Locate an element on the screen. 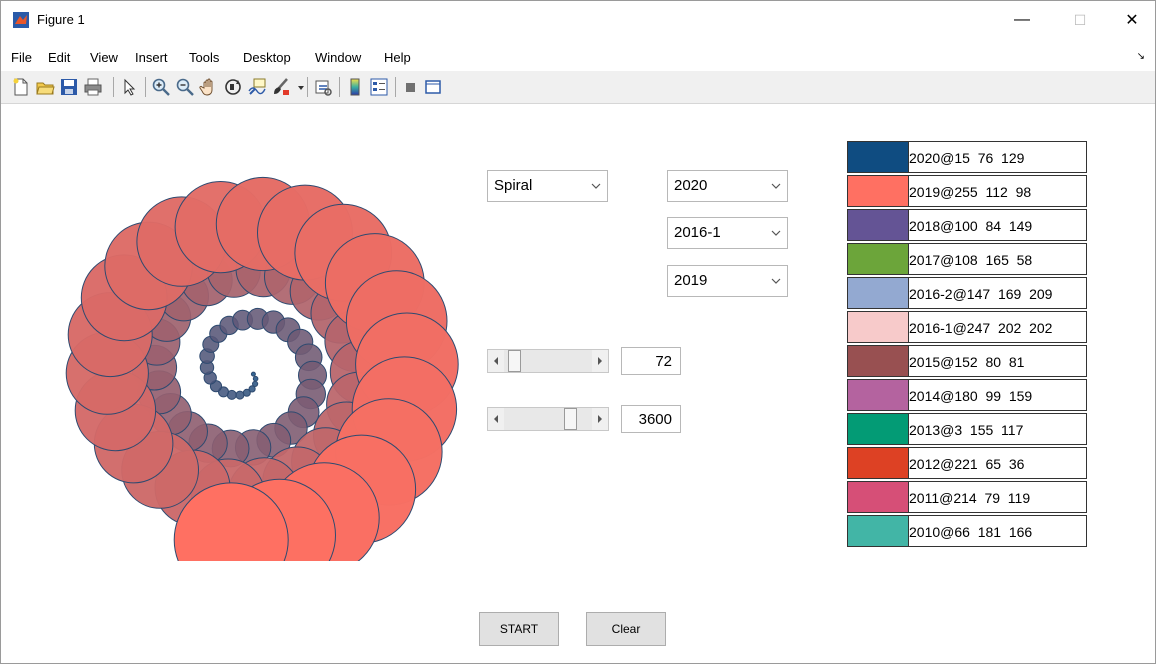 The height and width of the screenshot is (664, 1156). maximize-button: ☐ is located at coordinates (1080, 20).